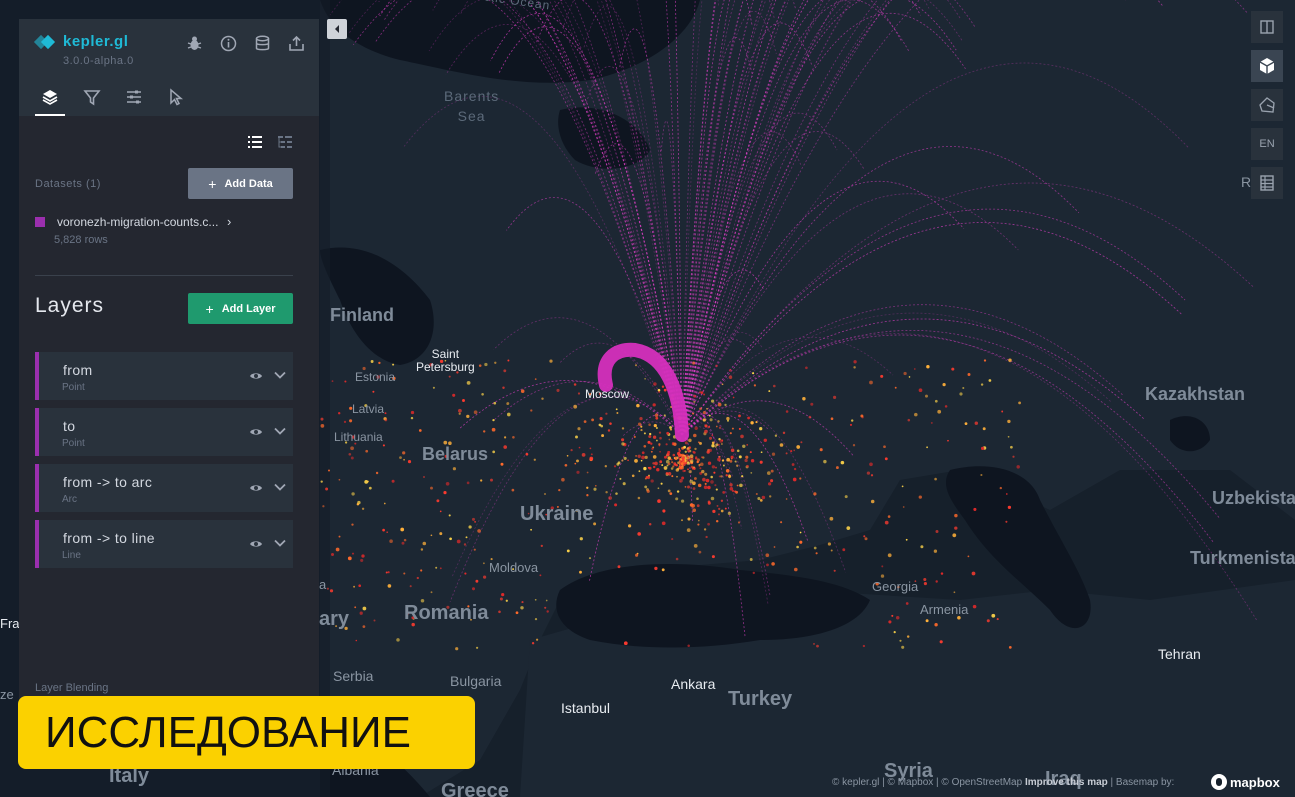 Image resolution: width=1295 pixels, height=797 pixels. I want to click on layer-name: from -> to line, so click(109, 538).